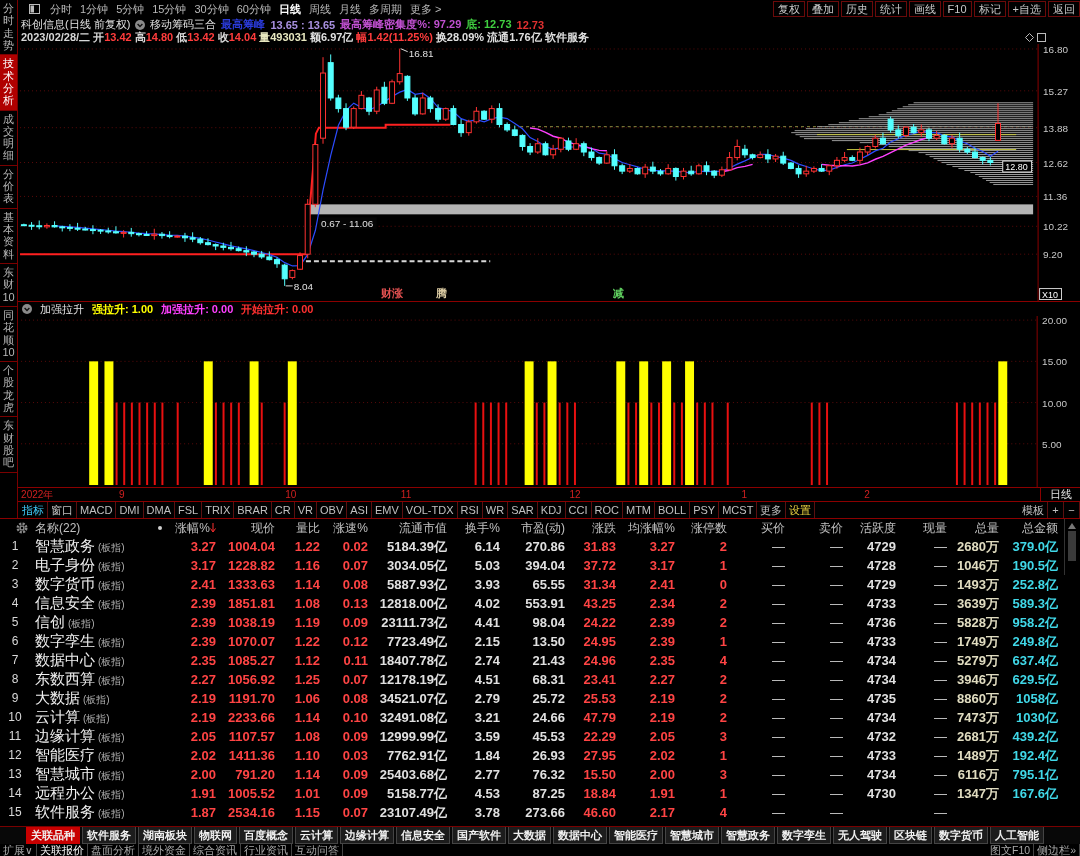 The image size is (1080, 856). What do you see at coordinates (788, 9) in the screenshot?
I see `toolbar-button: 复权` at bounding box center [788, 9].